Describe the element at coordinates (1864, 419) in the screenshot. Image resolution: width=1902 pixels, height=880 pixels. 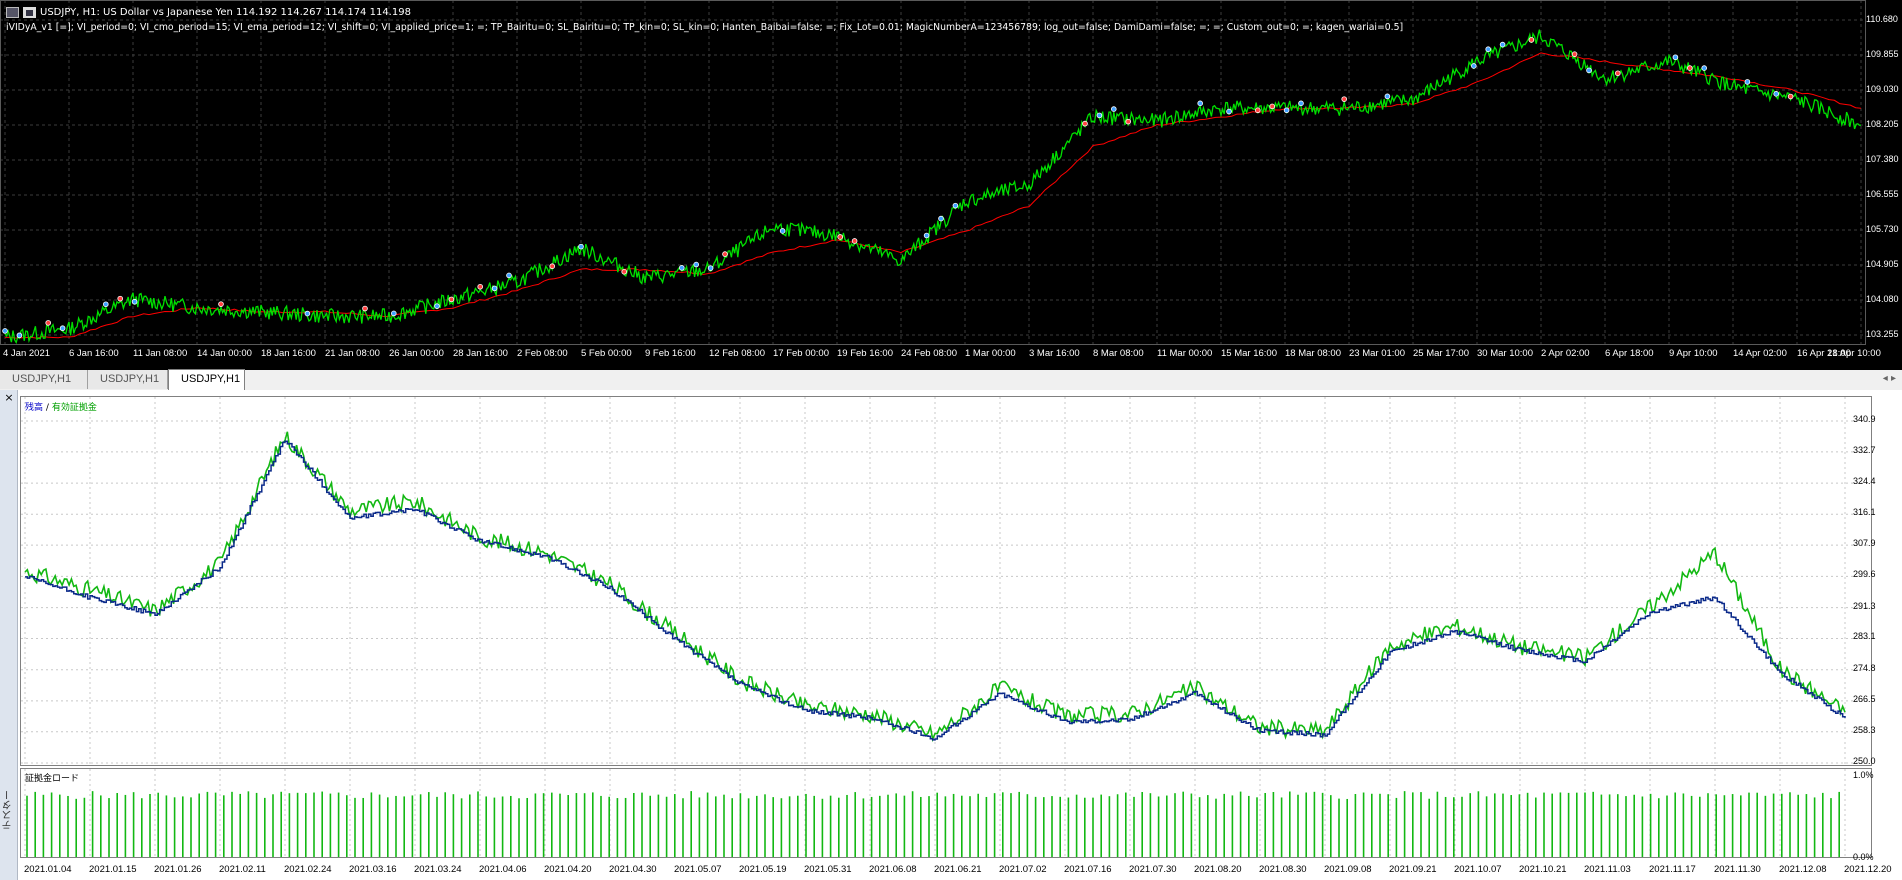
I see `equity-tick-label: 340.9` at that location.